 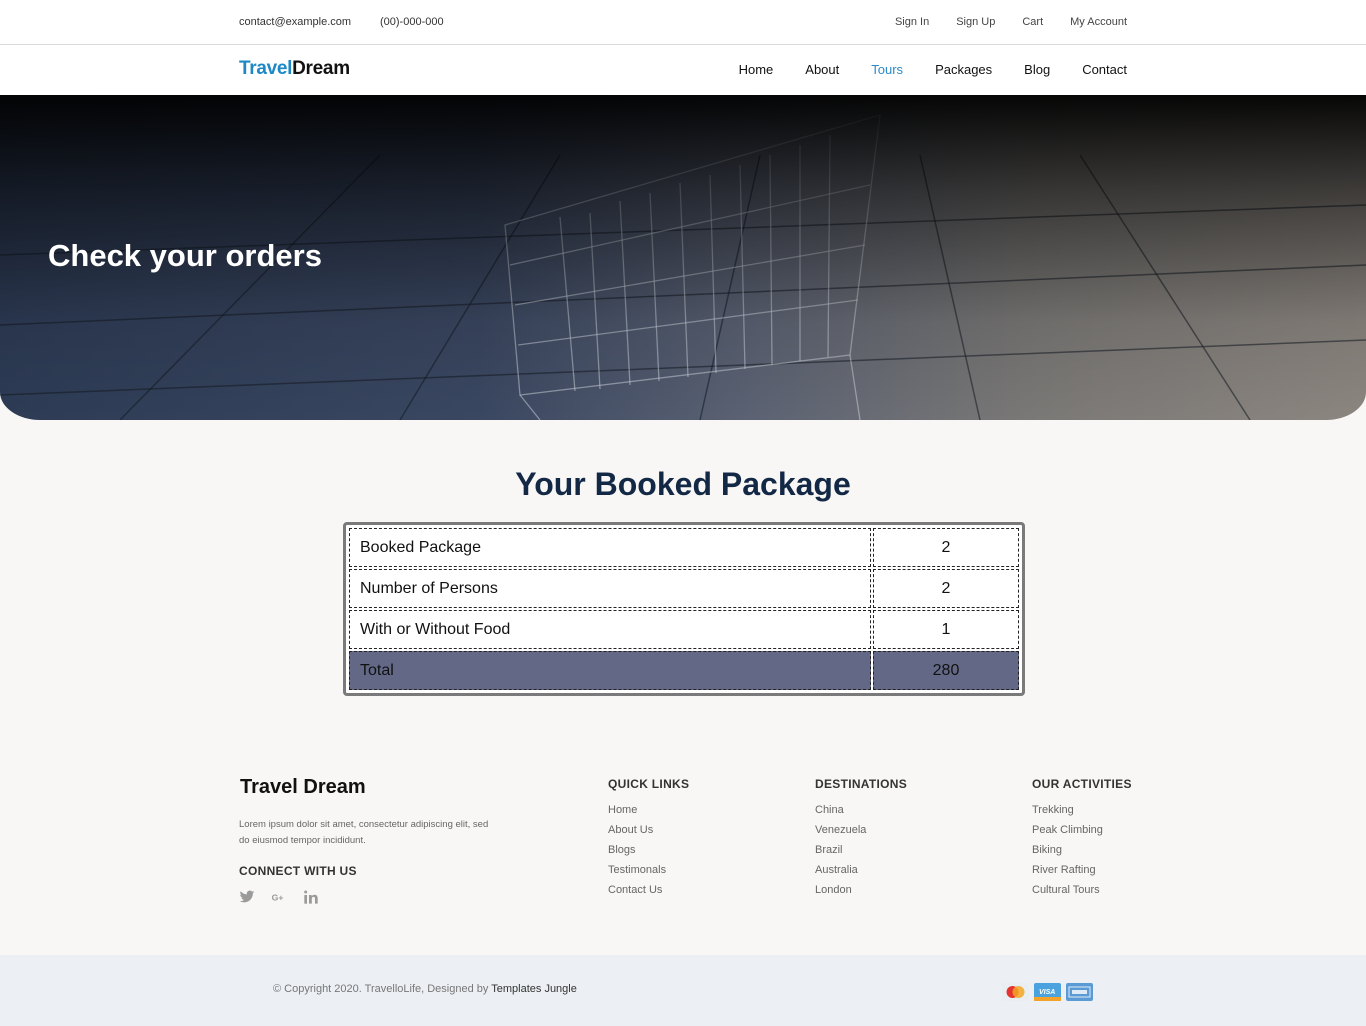 I want to click on destination-link: Venezuela, so click(x=861, y=830).